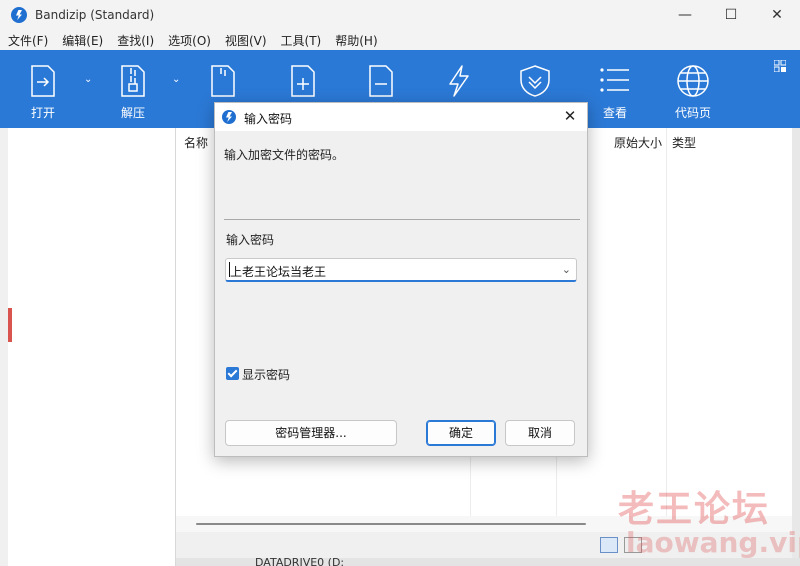  What do you see at coordinates (694, 509) in the screenshot?
I see `watermark-text: 老王论坛` at bounding box center [694, 509].